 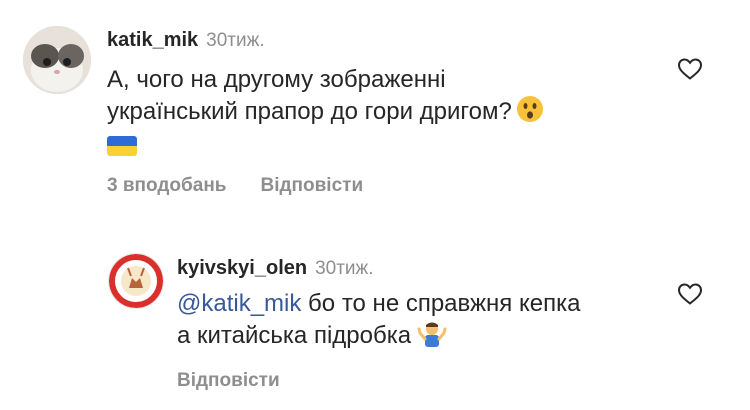 I want to click on comment-actions: Відповісти, so click(x=245, y=381).